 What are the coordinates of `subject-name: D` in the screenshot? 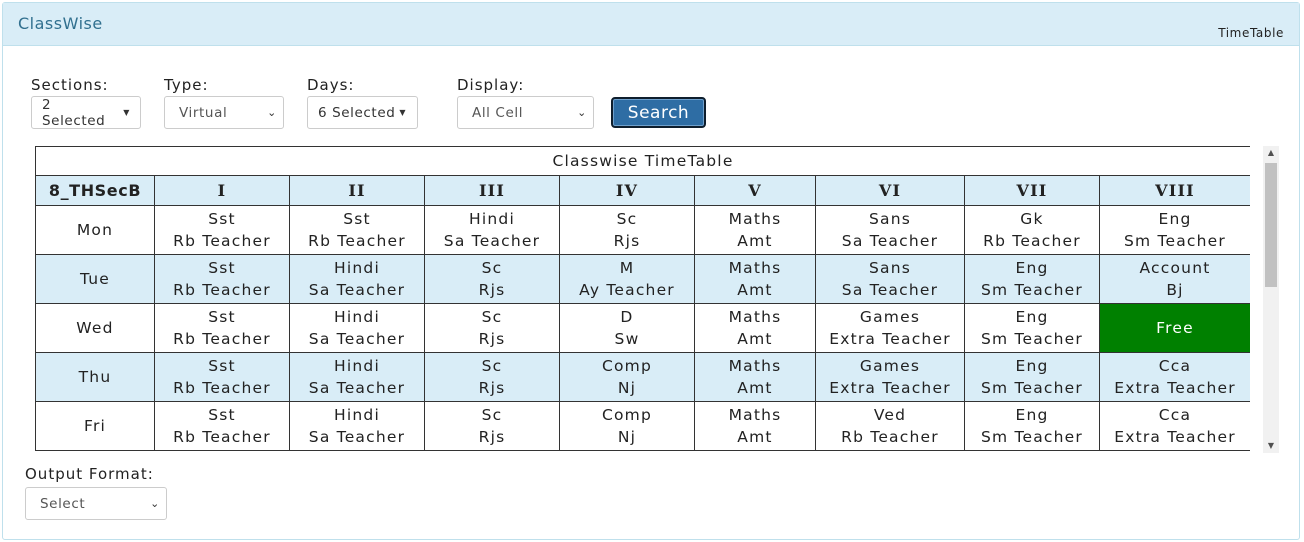 It's located at (627, 317).